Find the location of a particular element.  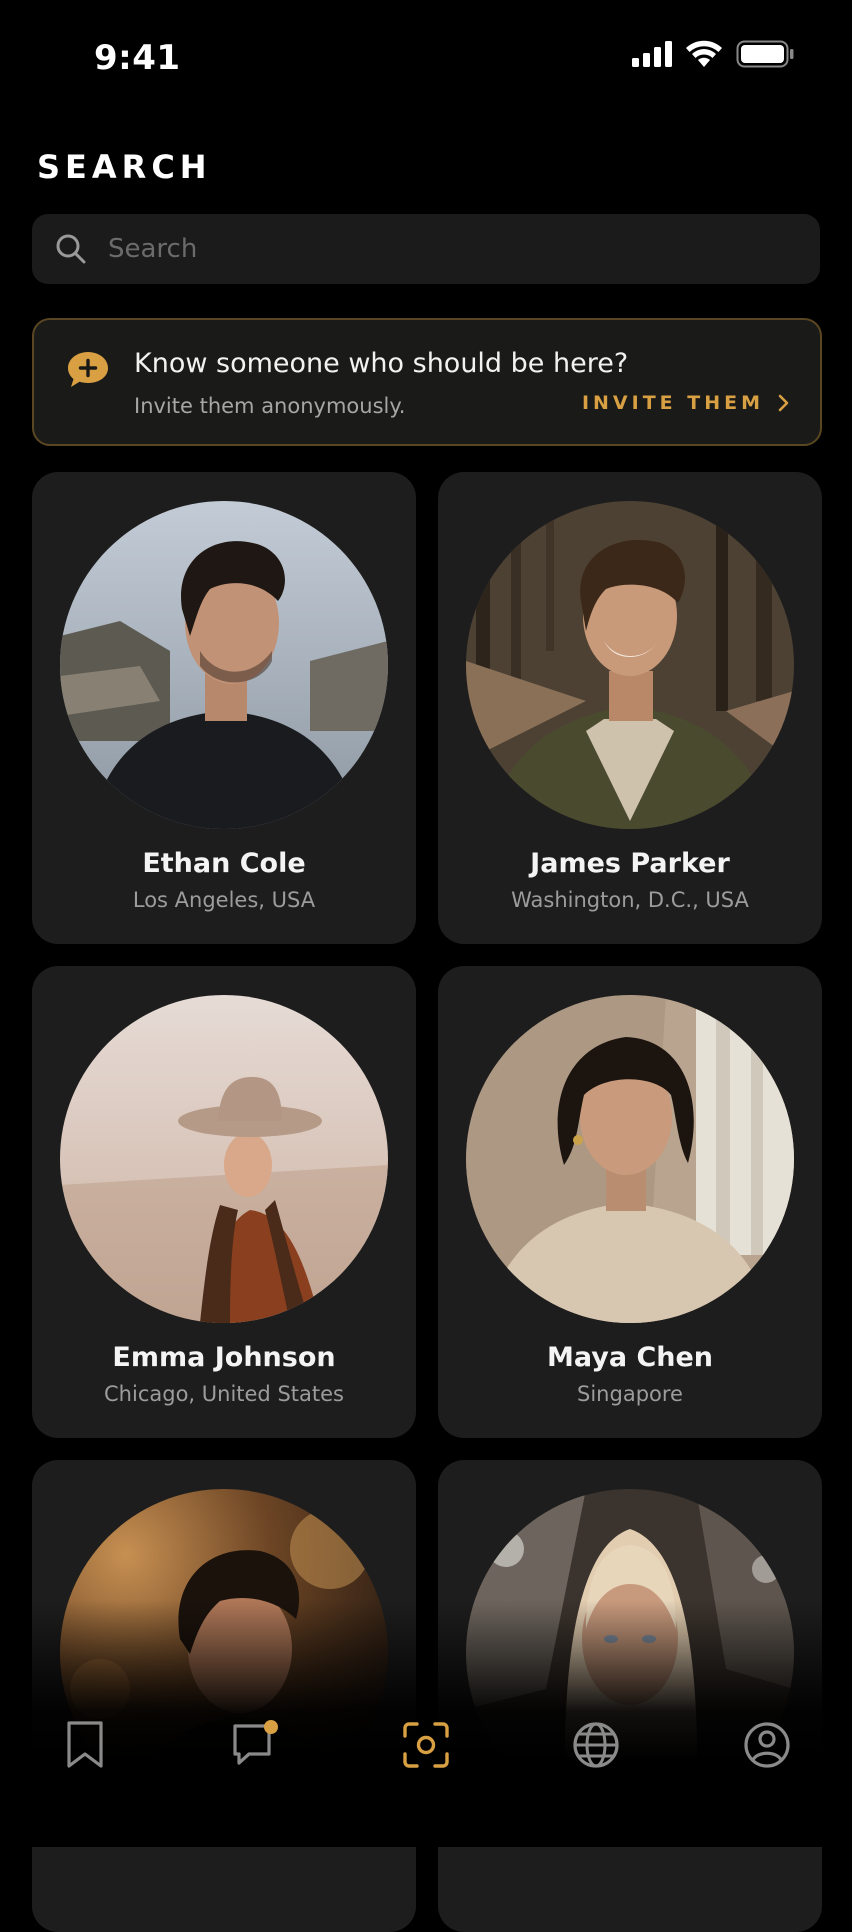

profile-name: Maya Chen is located at coordinates (630, 1357).